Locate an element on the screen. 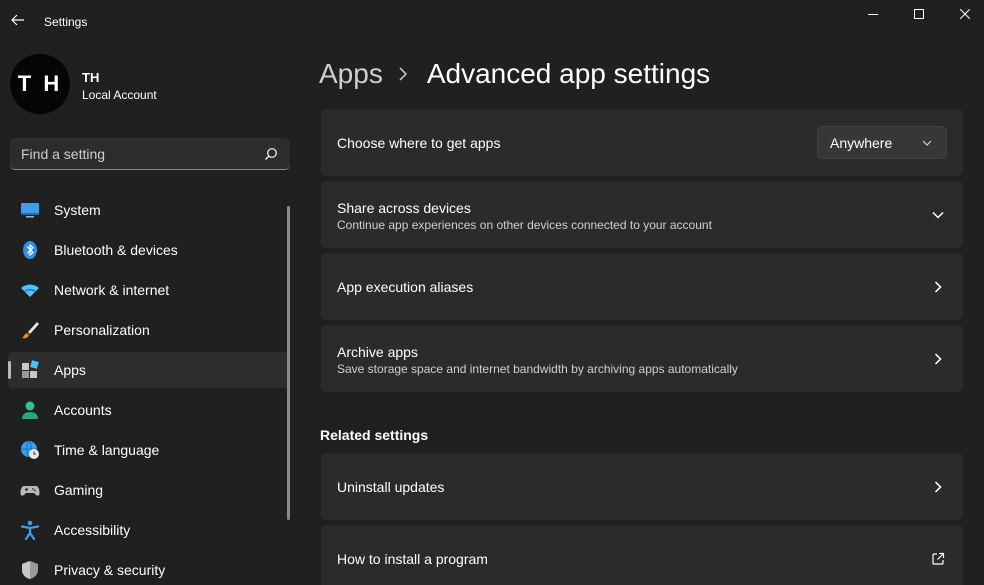 This screenshot has width=984, height=585. breadcrumb-parent: Apps is located at coordinates (351, 74).